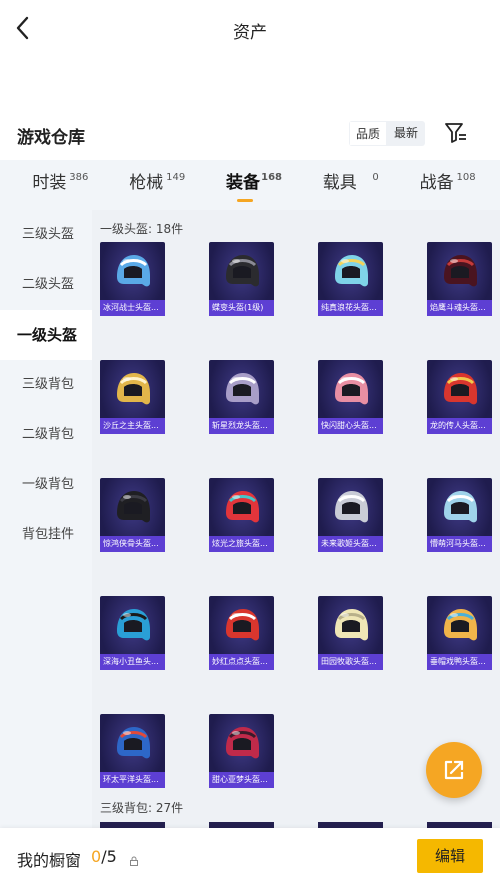 Image resolution: width=500 pixels, height=885 pixels. I want to click on sort-quality-button: 品质, so click(368, 133).